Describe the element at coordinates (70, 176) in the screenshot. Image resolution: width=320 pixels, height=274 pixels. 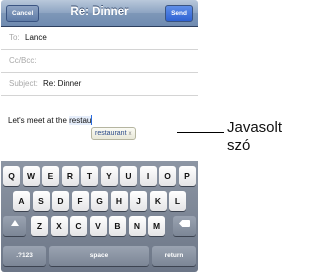
I see `key-r: R` at that location.